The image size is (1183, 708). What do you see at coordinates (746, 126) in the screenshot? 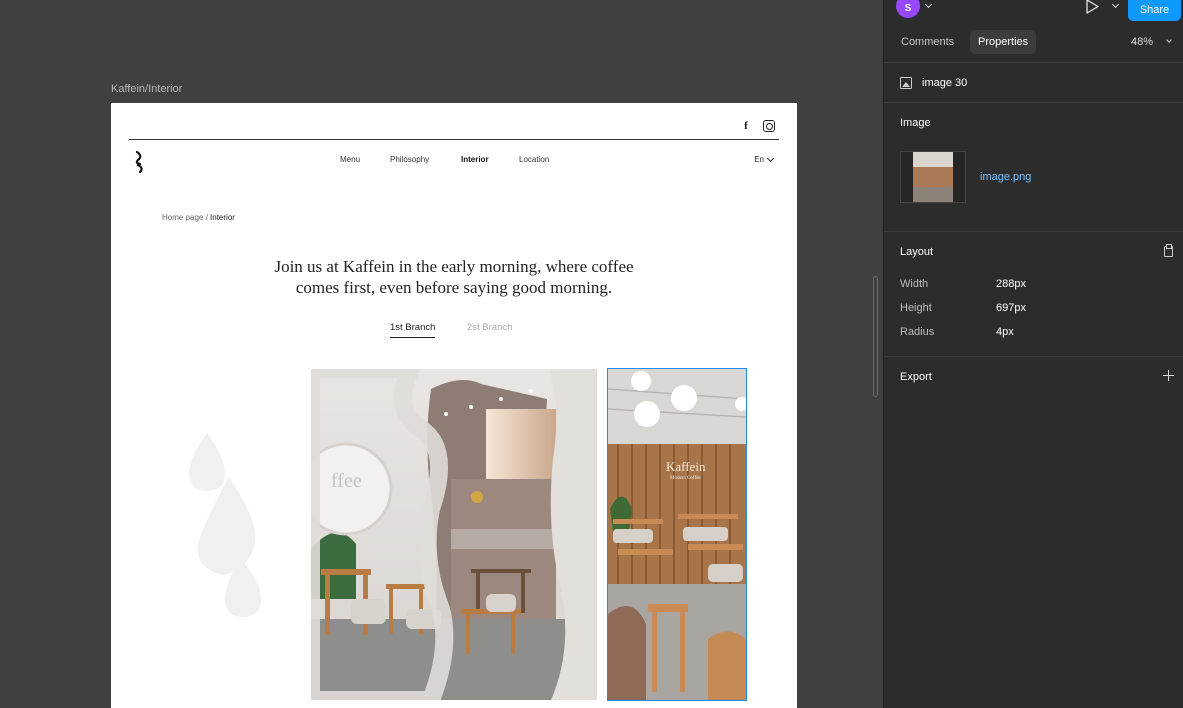
I see `facebook-icon: f` at bounding box center [746, 126].